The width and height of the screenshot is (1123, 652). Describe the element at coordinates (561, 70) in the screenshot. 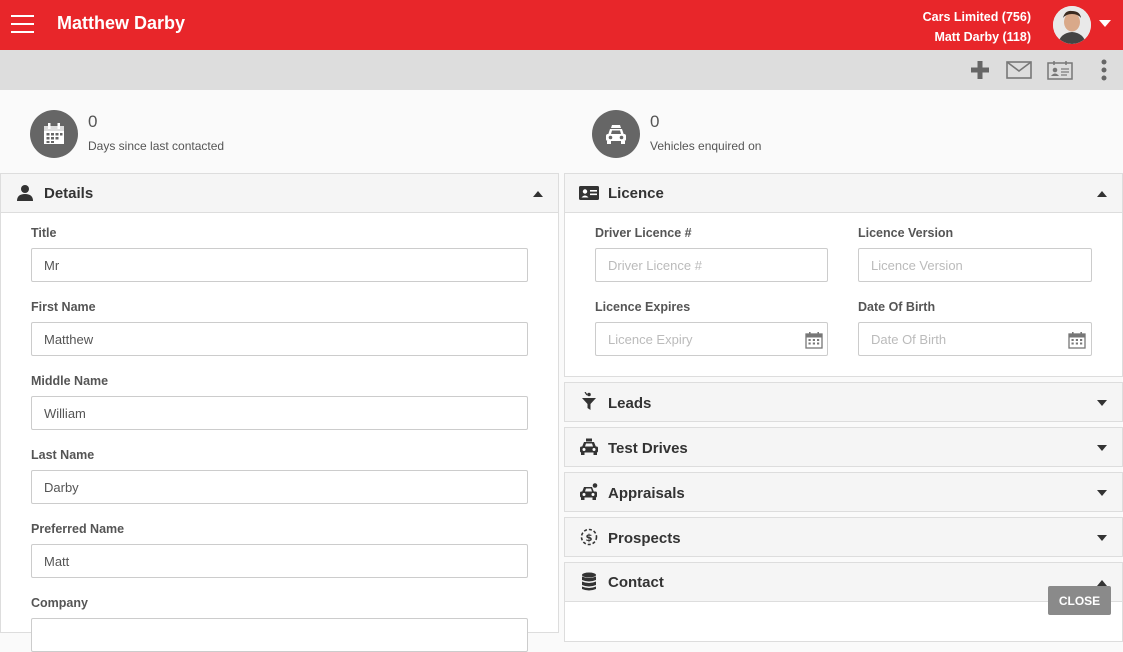

I see `action-toolbar` at that location.